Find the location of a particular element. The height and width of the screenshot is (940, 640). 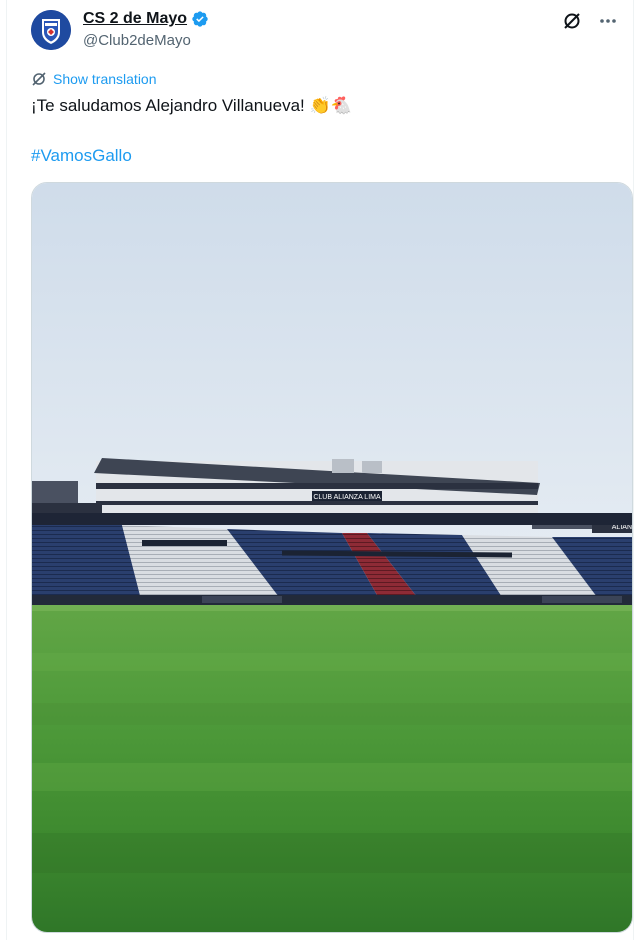

translate-row: Show translation is located at coordinates (94, 79).